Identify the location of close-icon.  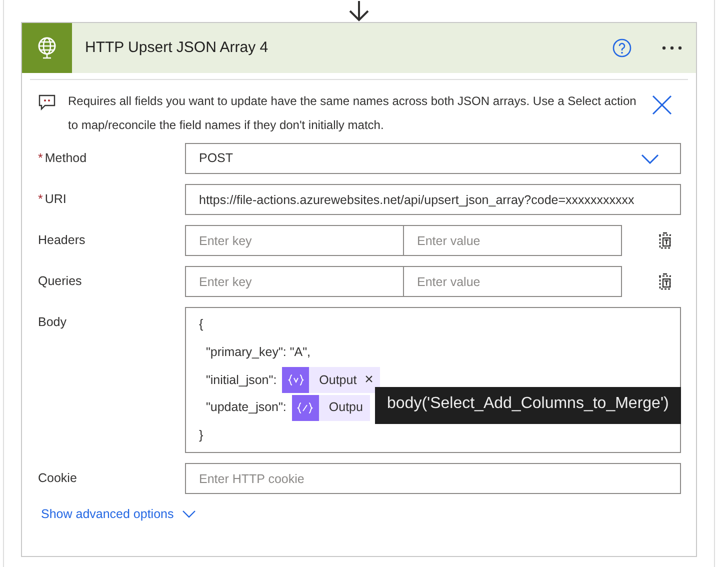
(662, 105).